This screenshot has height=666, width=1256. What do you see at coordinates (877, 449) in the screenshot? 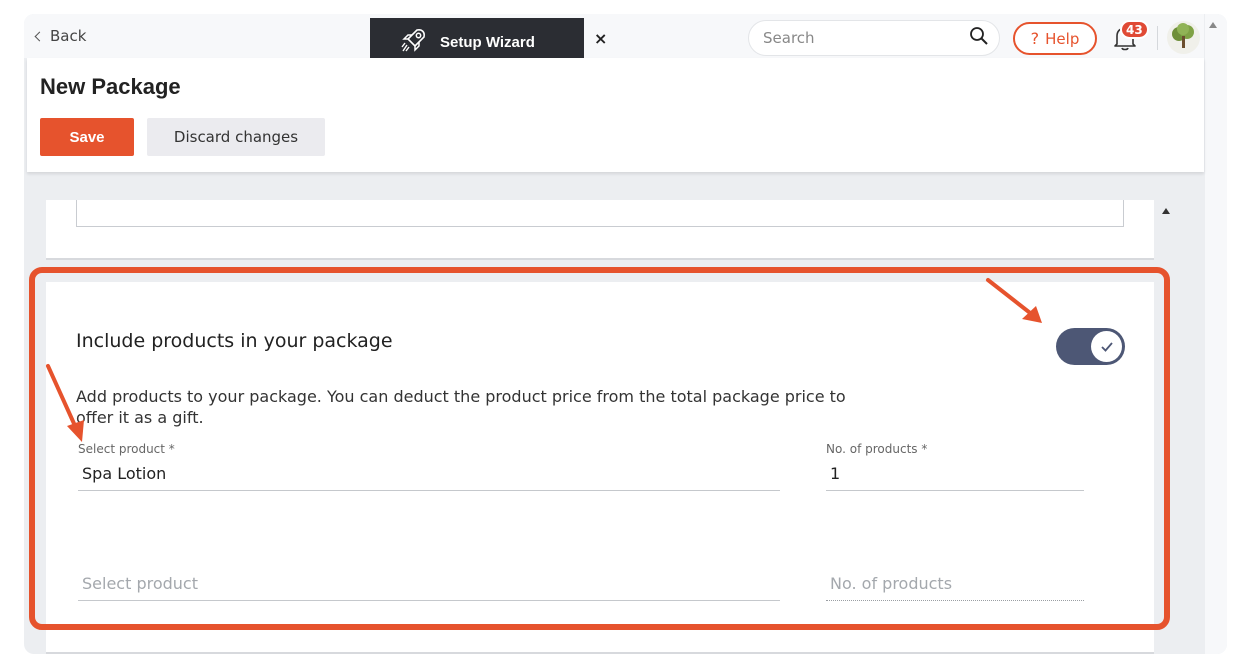
I see `product-count-label: No. of products *` at bounding box center [877, 449].